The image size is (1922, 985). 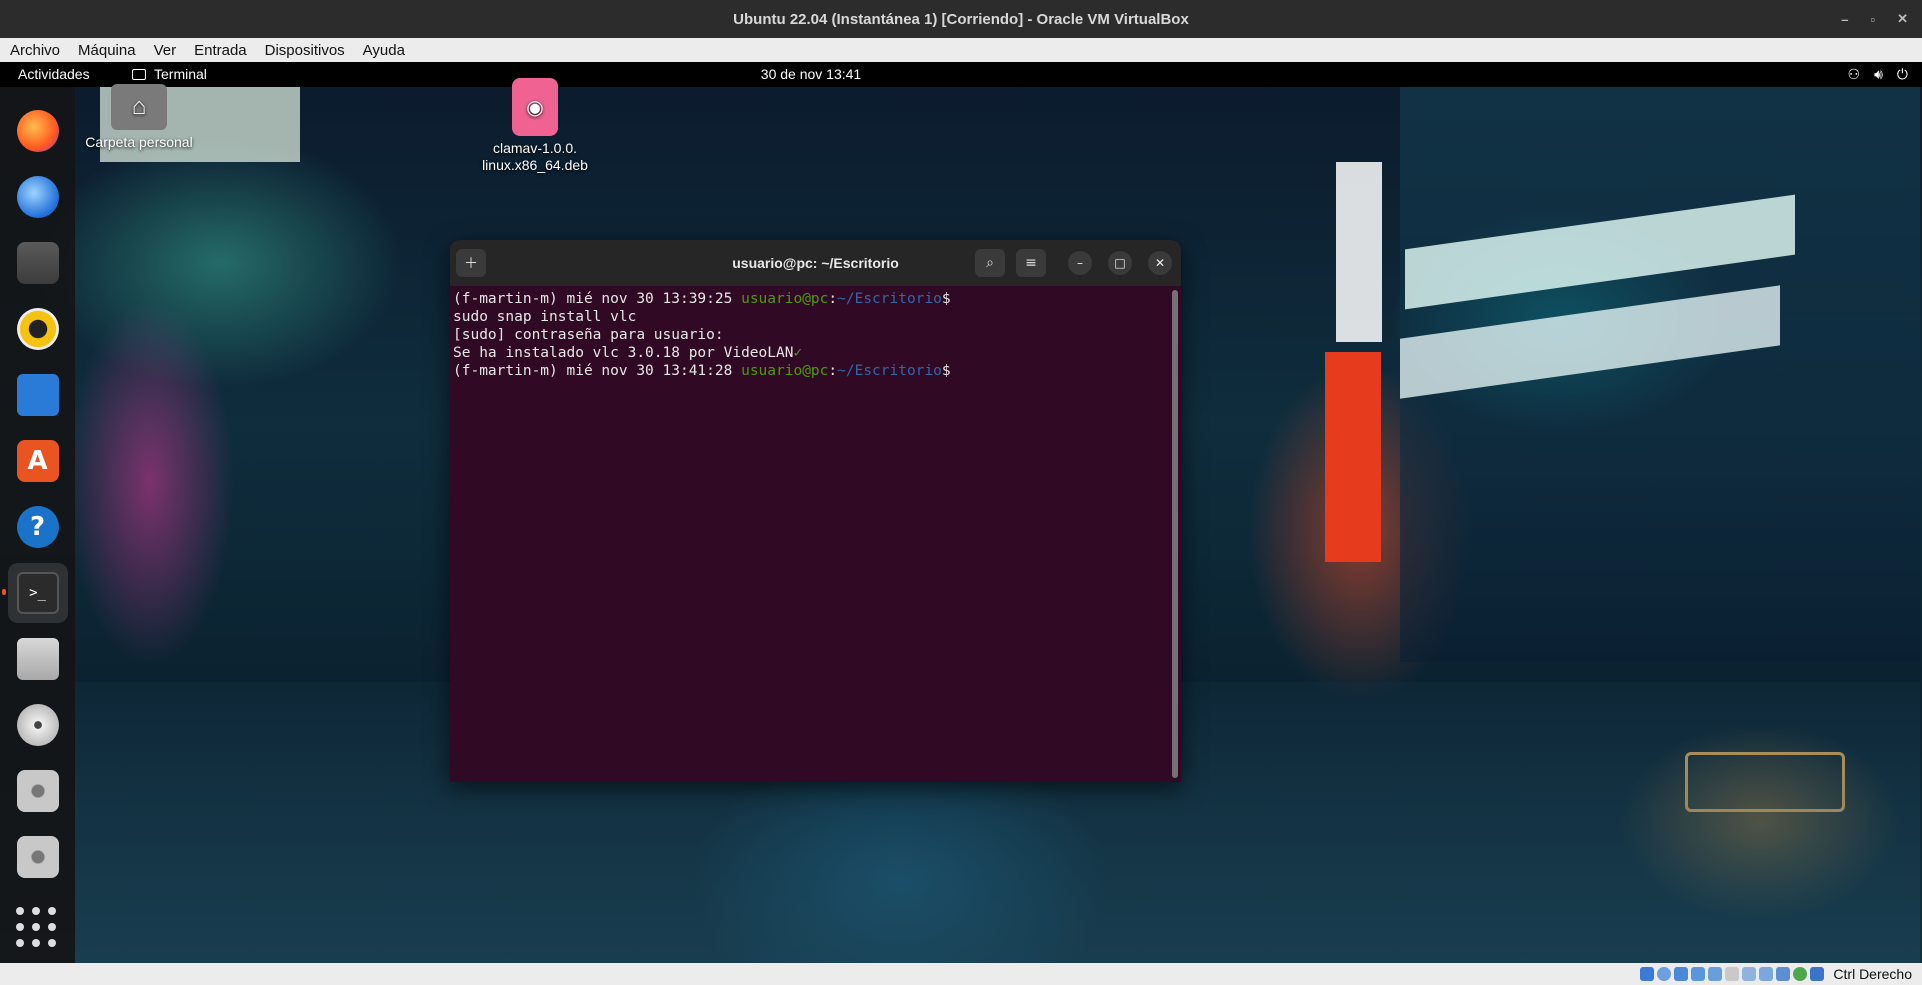 I want to click on desktop-deb-file: ◉ clamav-1.0.0. linux.x86_64.deb, so click(x=535, y=126).